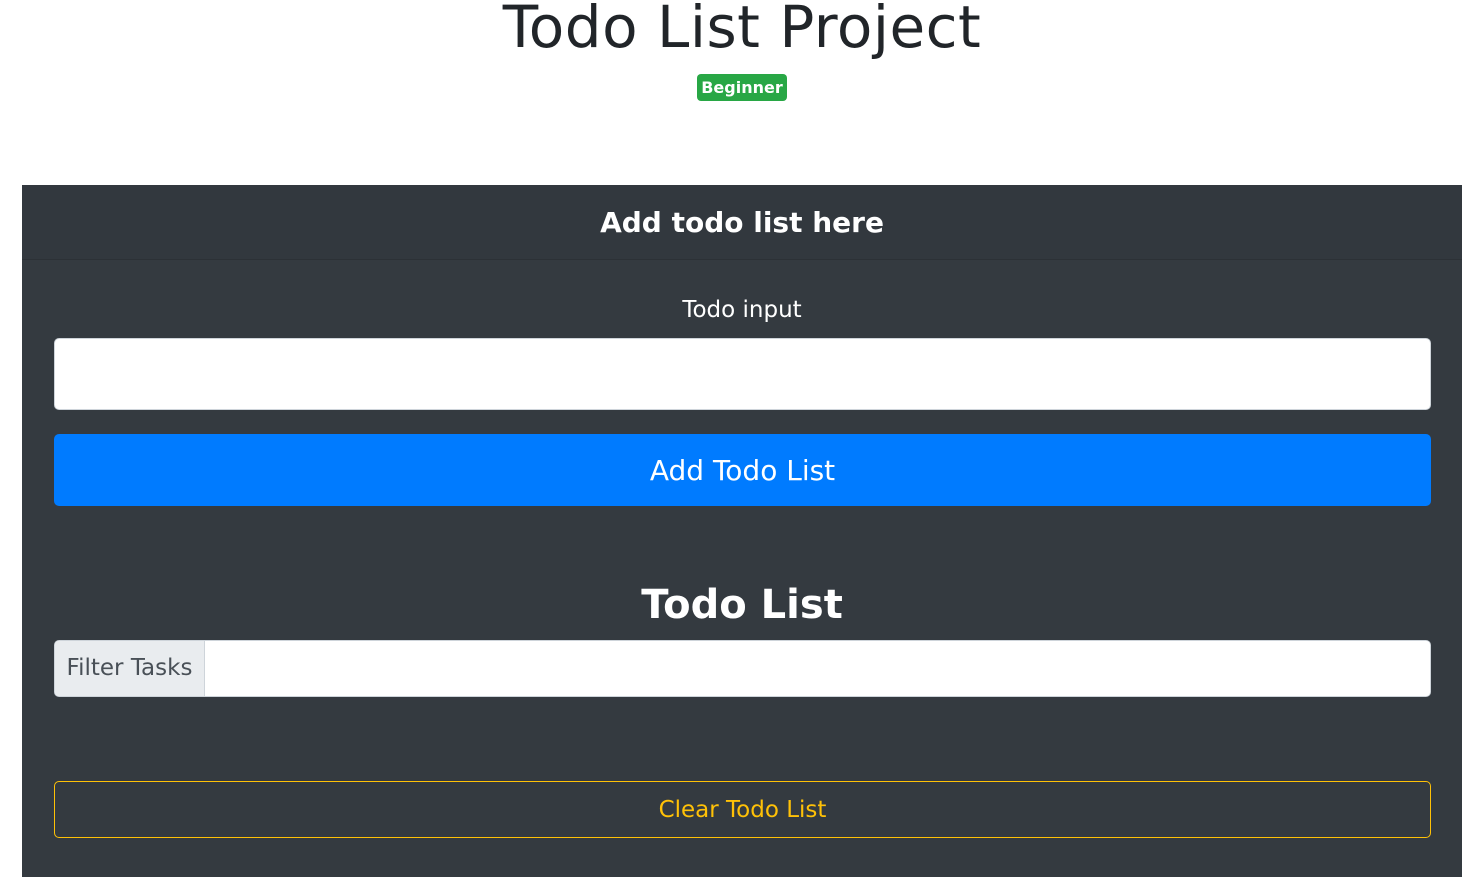  What do you see at coordinates (742, 30) in the screenshot?
I see `page-title: Todo List Project` at bounding box center [742, 30].